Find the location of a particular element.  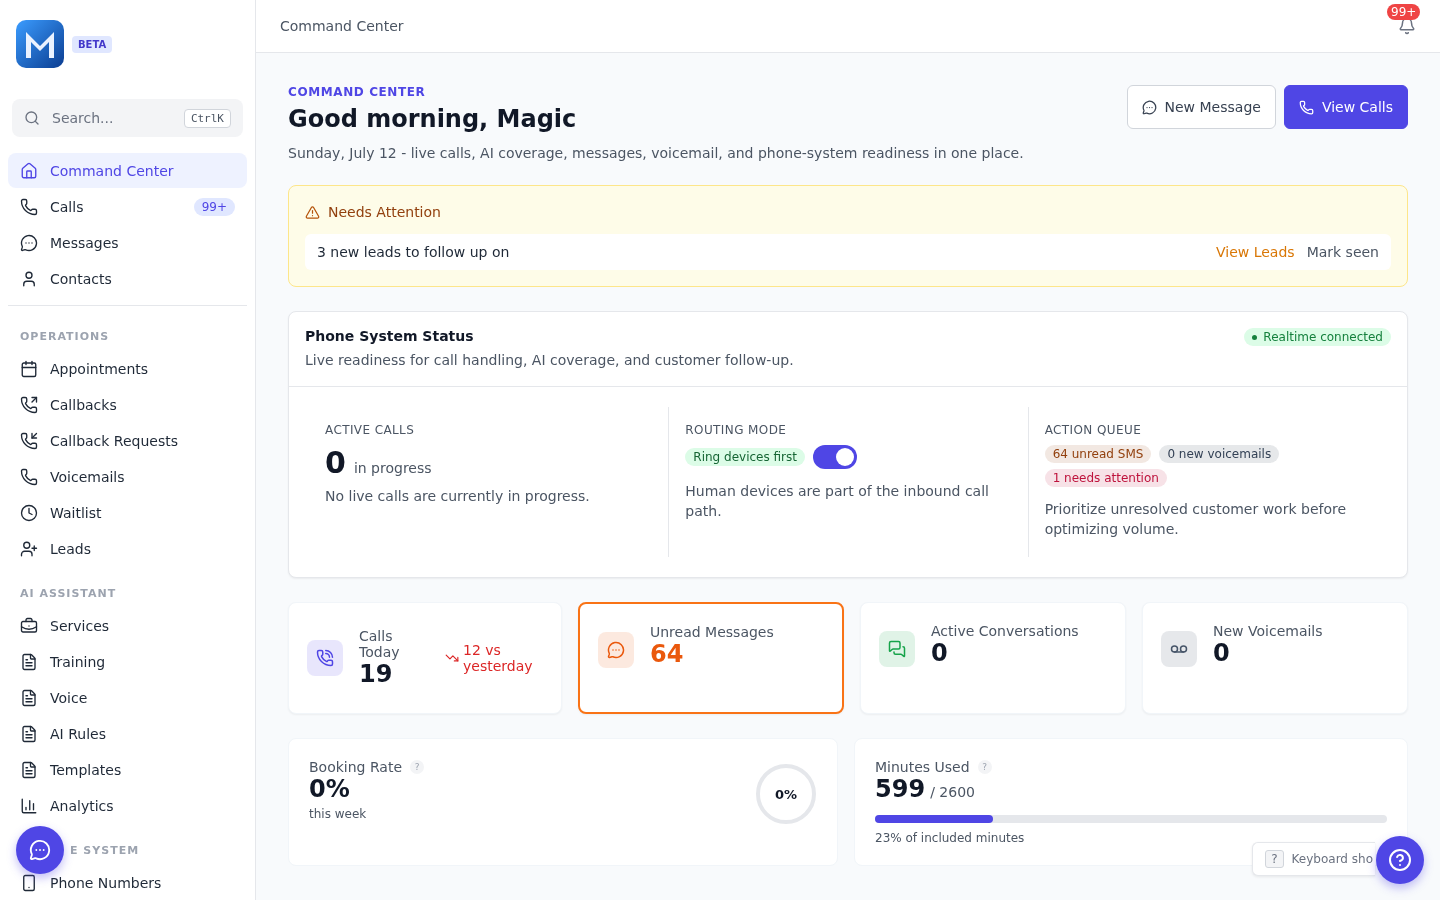

routing-toggle is located at coordinates (834, 457).